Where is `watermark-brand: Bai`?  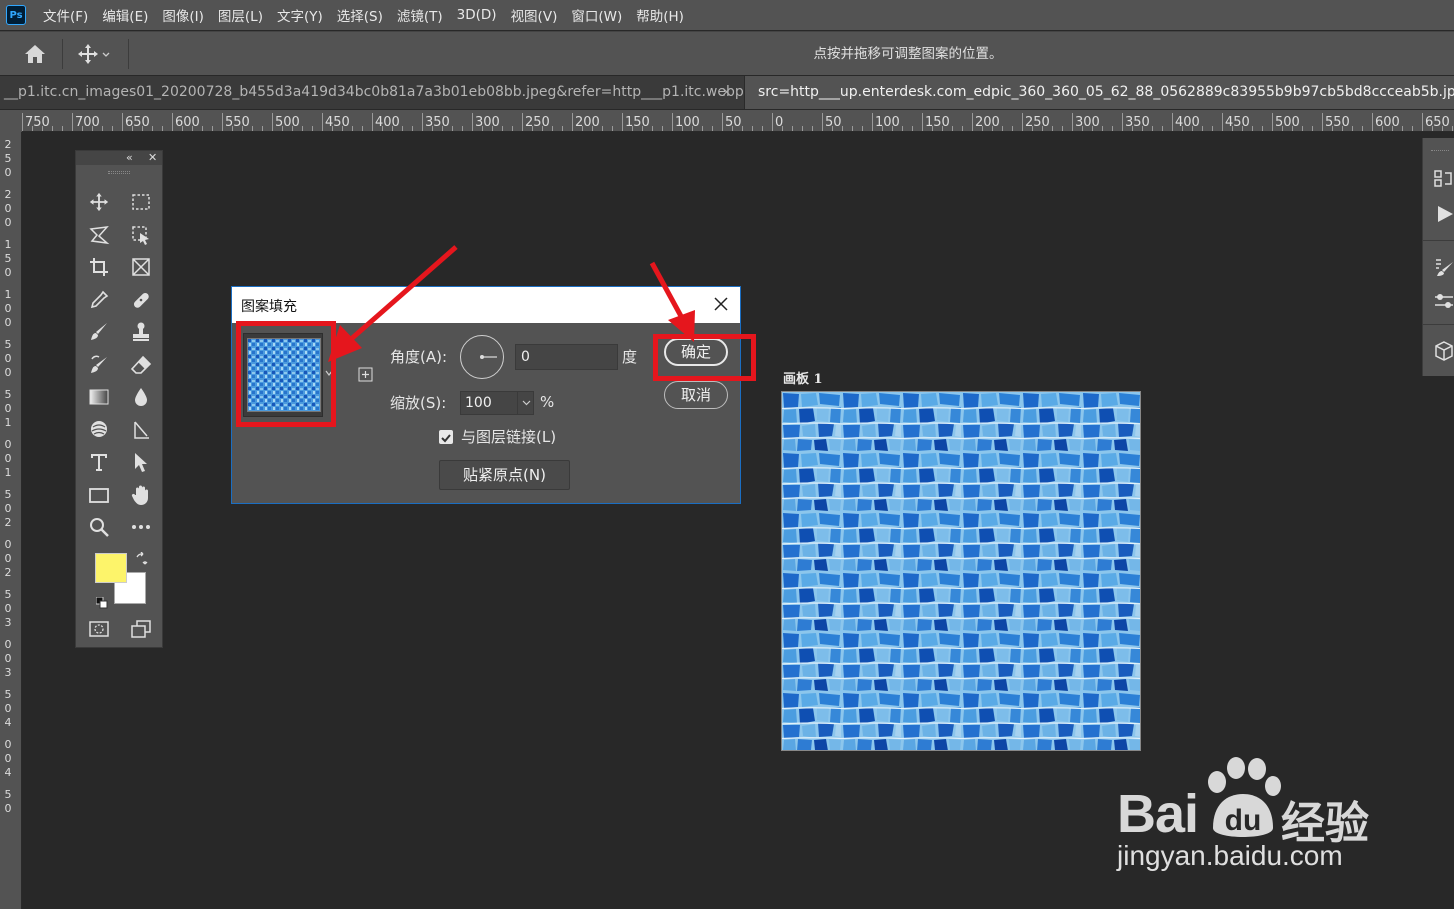 watermark-brand: Bai is located at coordinates (1158, 814).